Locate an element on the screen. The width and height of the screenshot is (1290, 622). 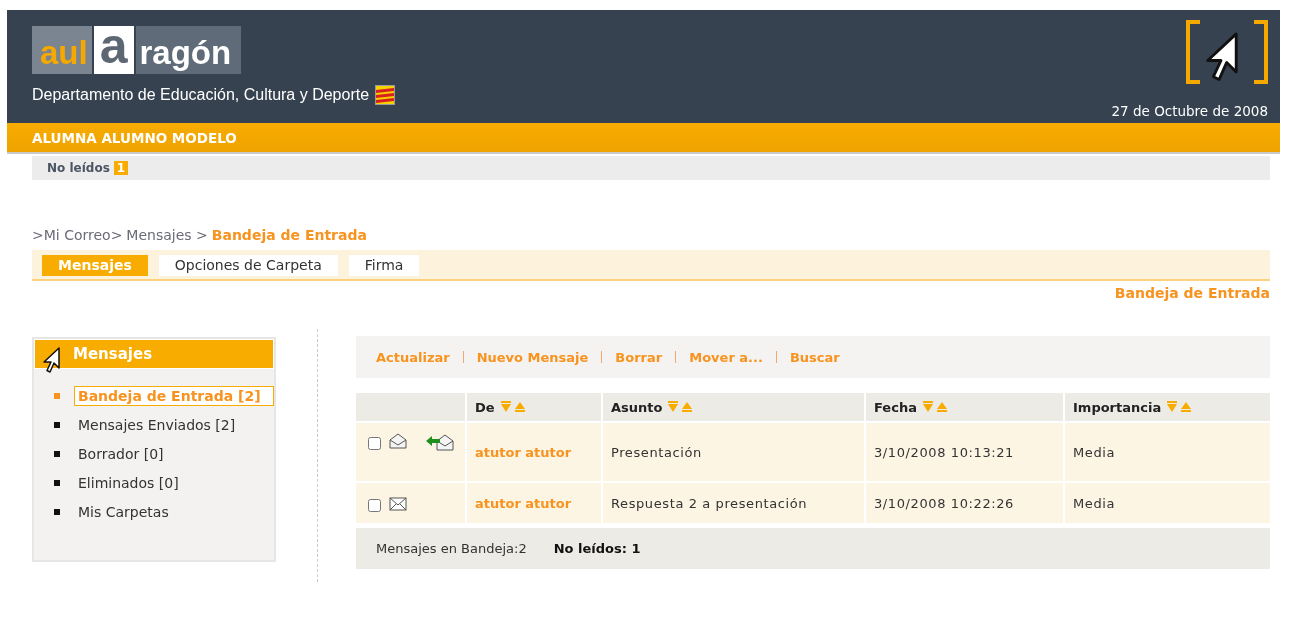
table-cell: Presentación is located at coordinates (733, 452).